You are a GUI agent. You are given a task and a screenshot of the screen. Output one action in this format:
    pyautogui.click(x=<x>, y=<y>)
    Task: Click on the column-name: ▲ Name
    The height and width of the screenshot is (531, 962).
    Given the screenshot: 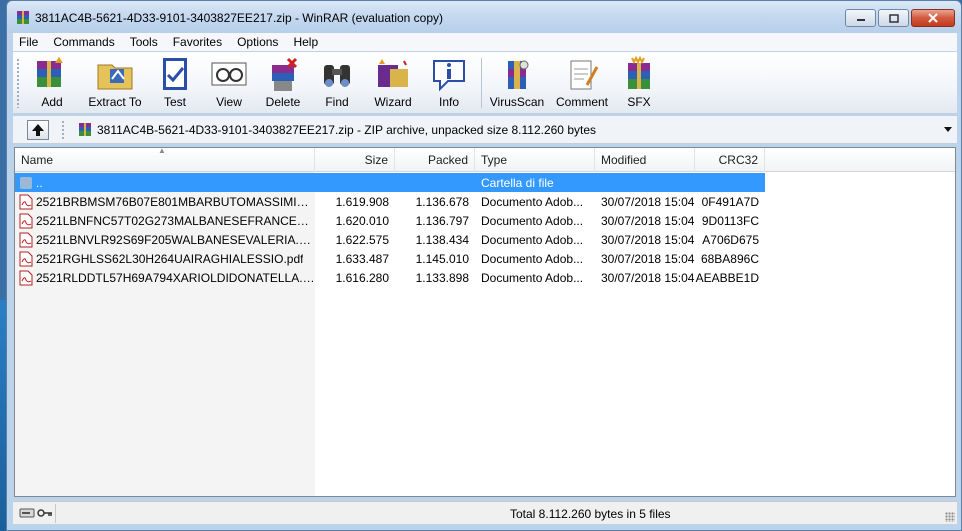 What is the action you would take?
    pyautogui.click(x=165, y=159)
    